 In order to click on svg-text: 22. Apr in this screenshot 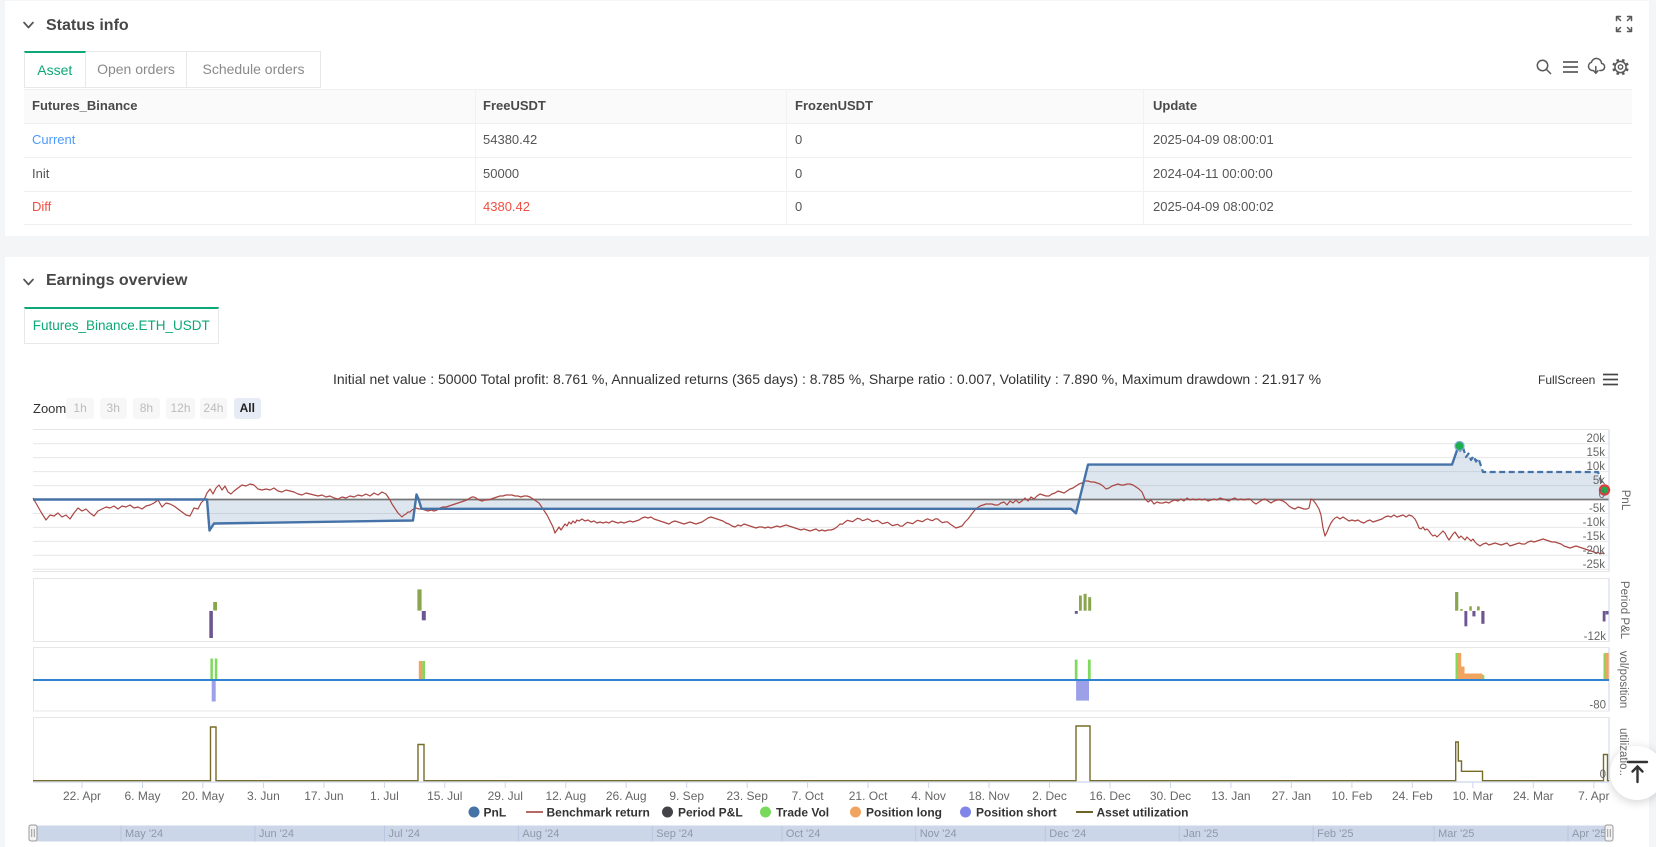, I will do `click(82, 796)`.